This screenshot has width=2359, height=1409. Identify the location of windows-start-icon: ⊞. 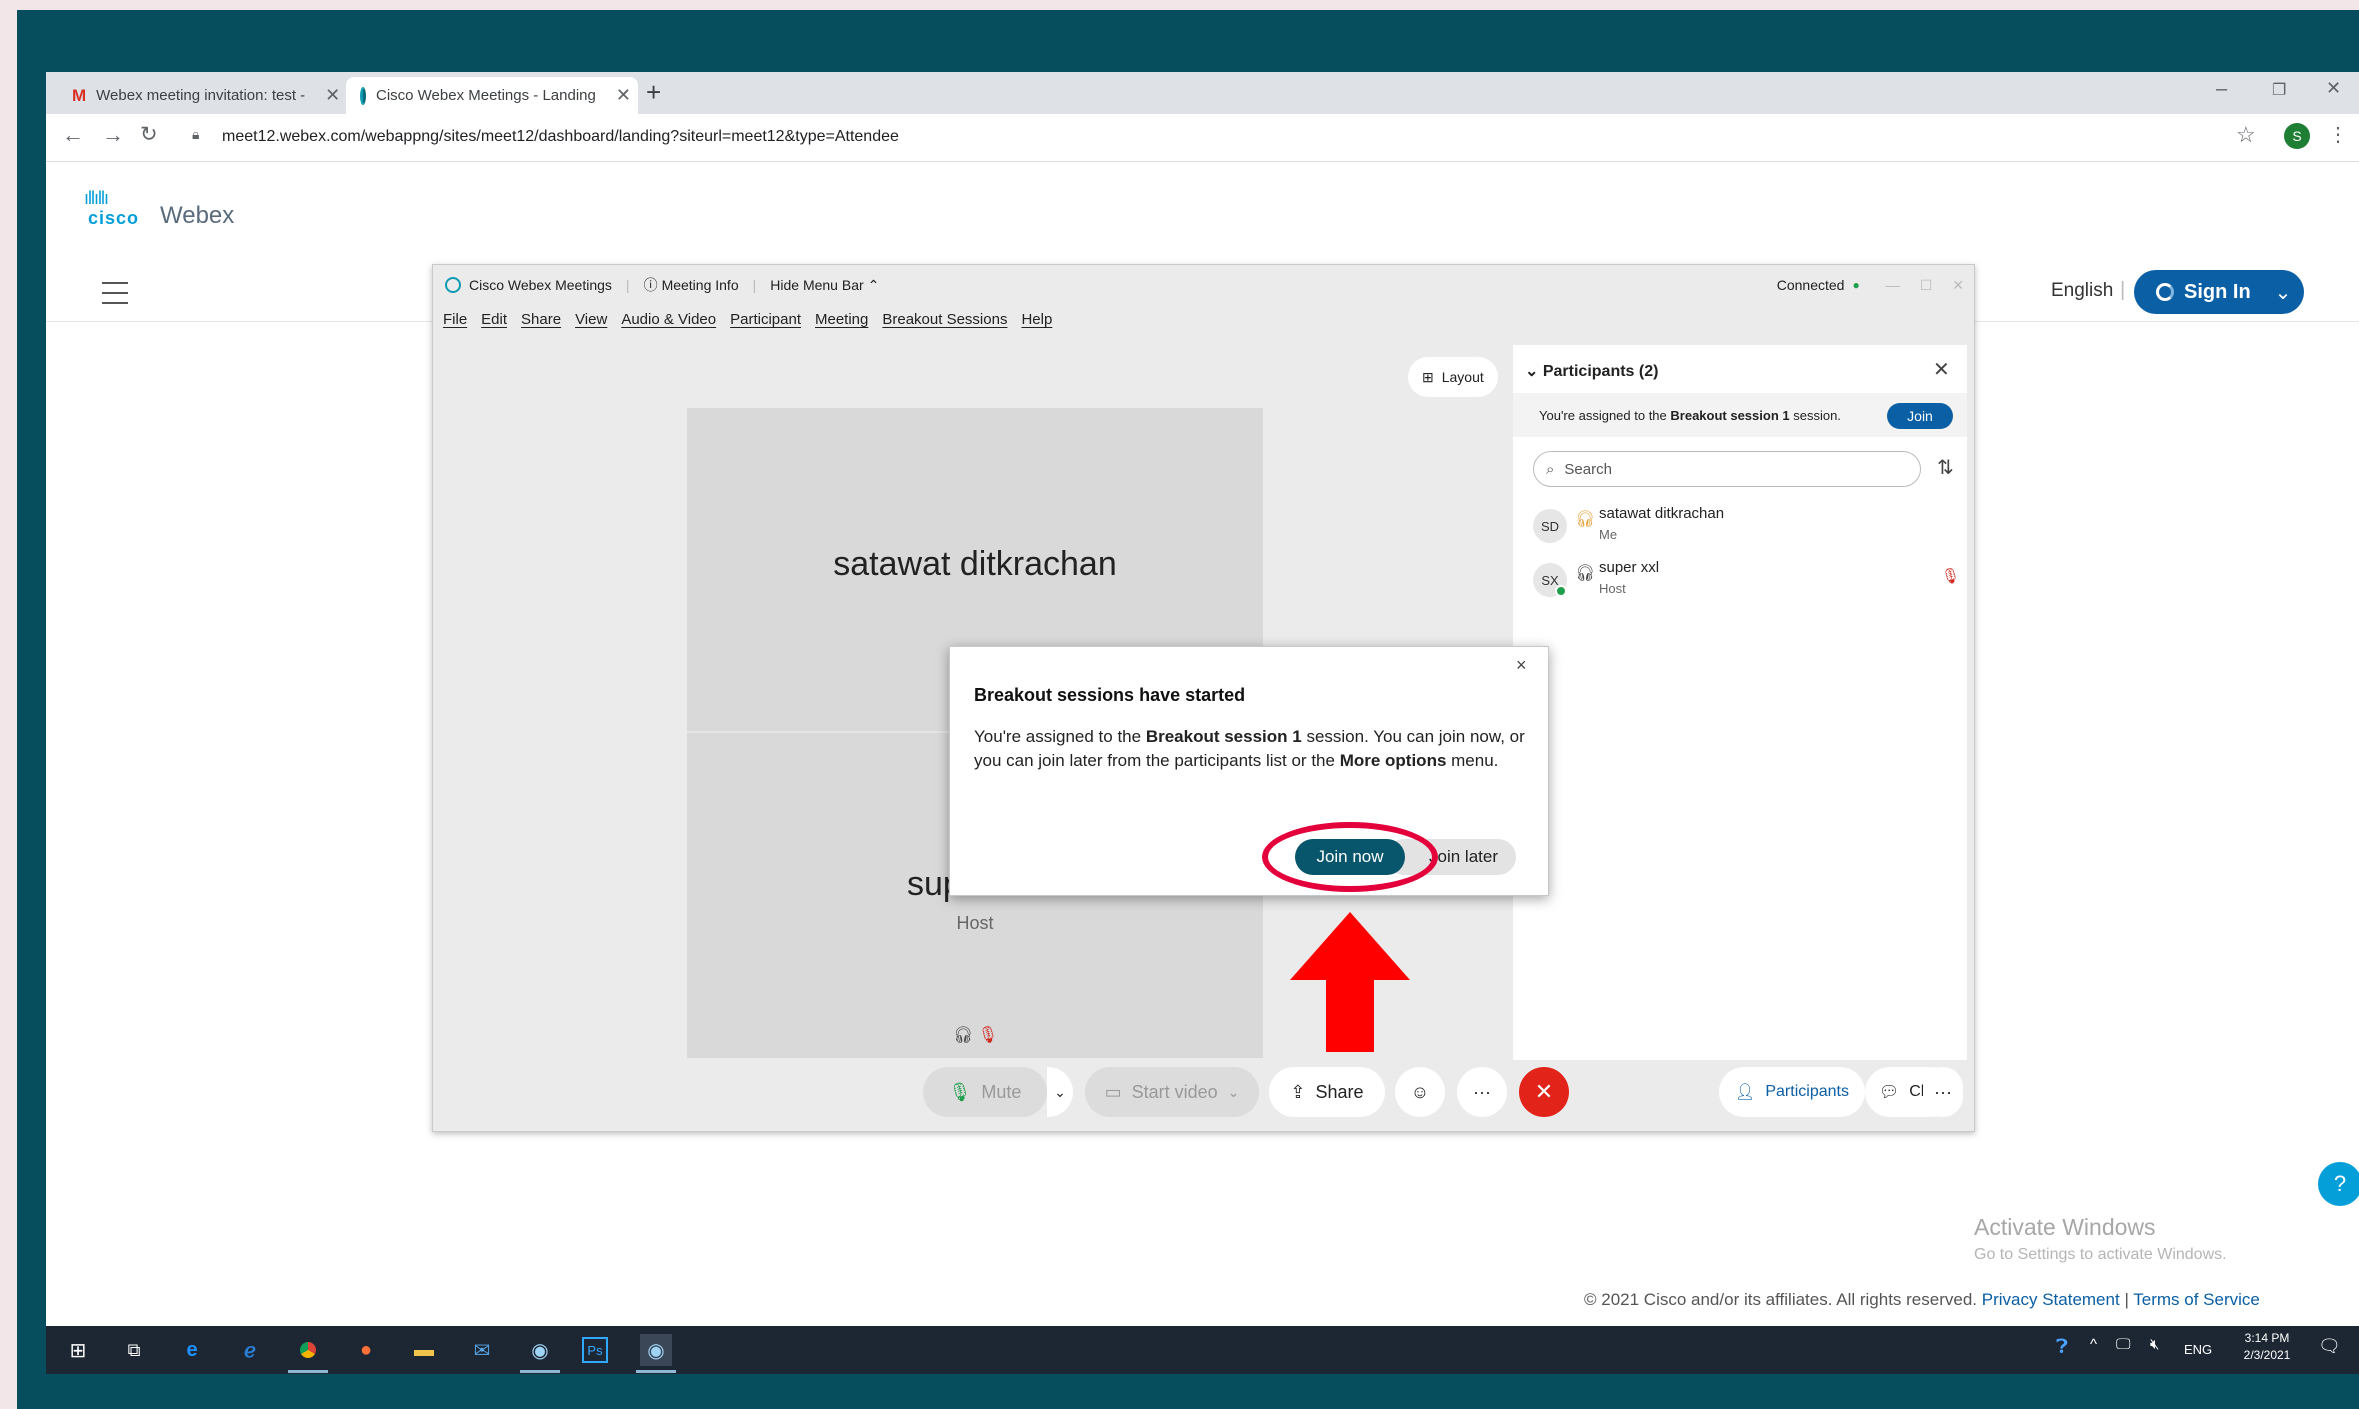
(78, 1350).